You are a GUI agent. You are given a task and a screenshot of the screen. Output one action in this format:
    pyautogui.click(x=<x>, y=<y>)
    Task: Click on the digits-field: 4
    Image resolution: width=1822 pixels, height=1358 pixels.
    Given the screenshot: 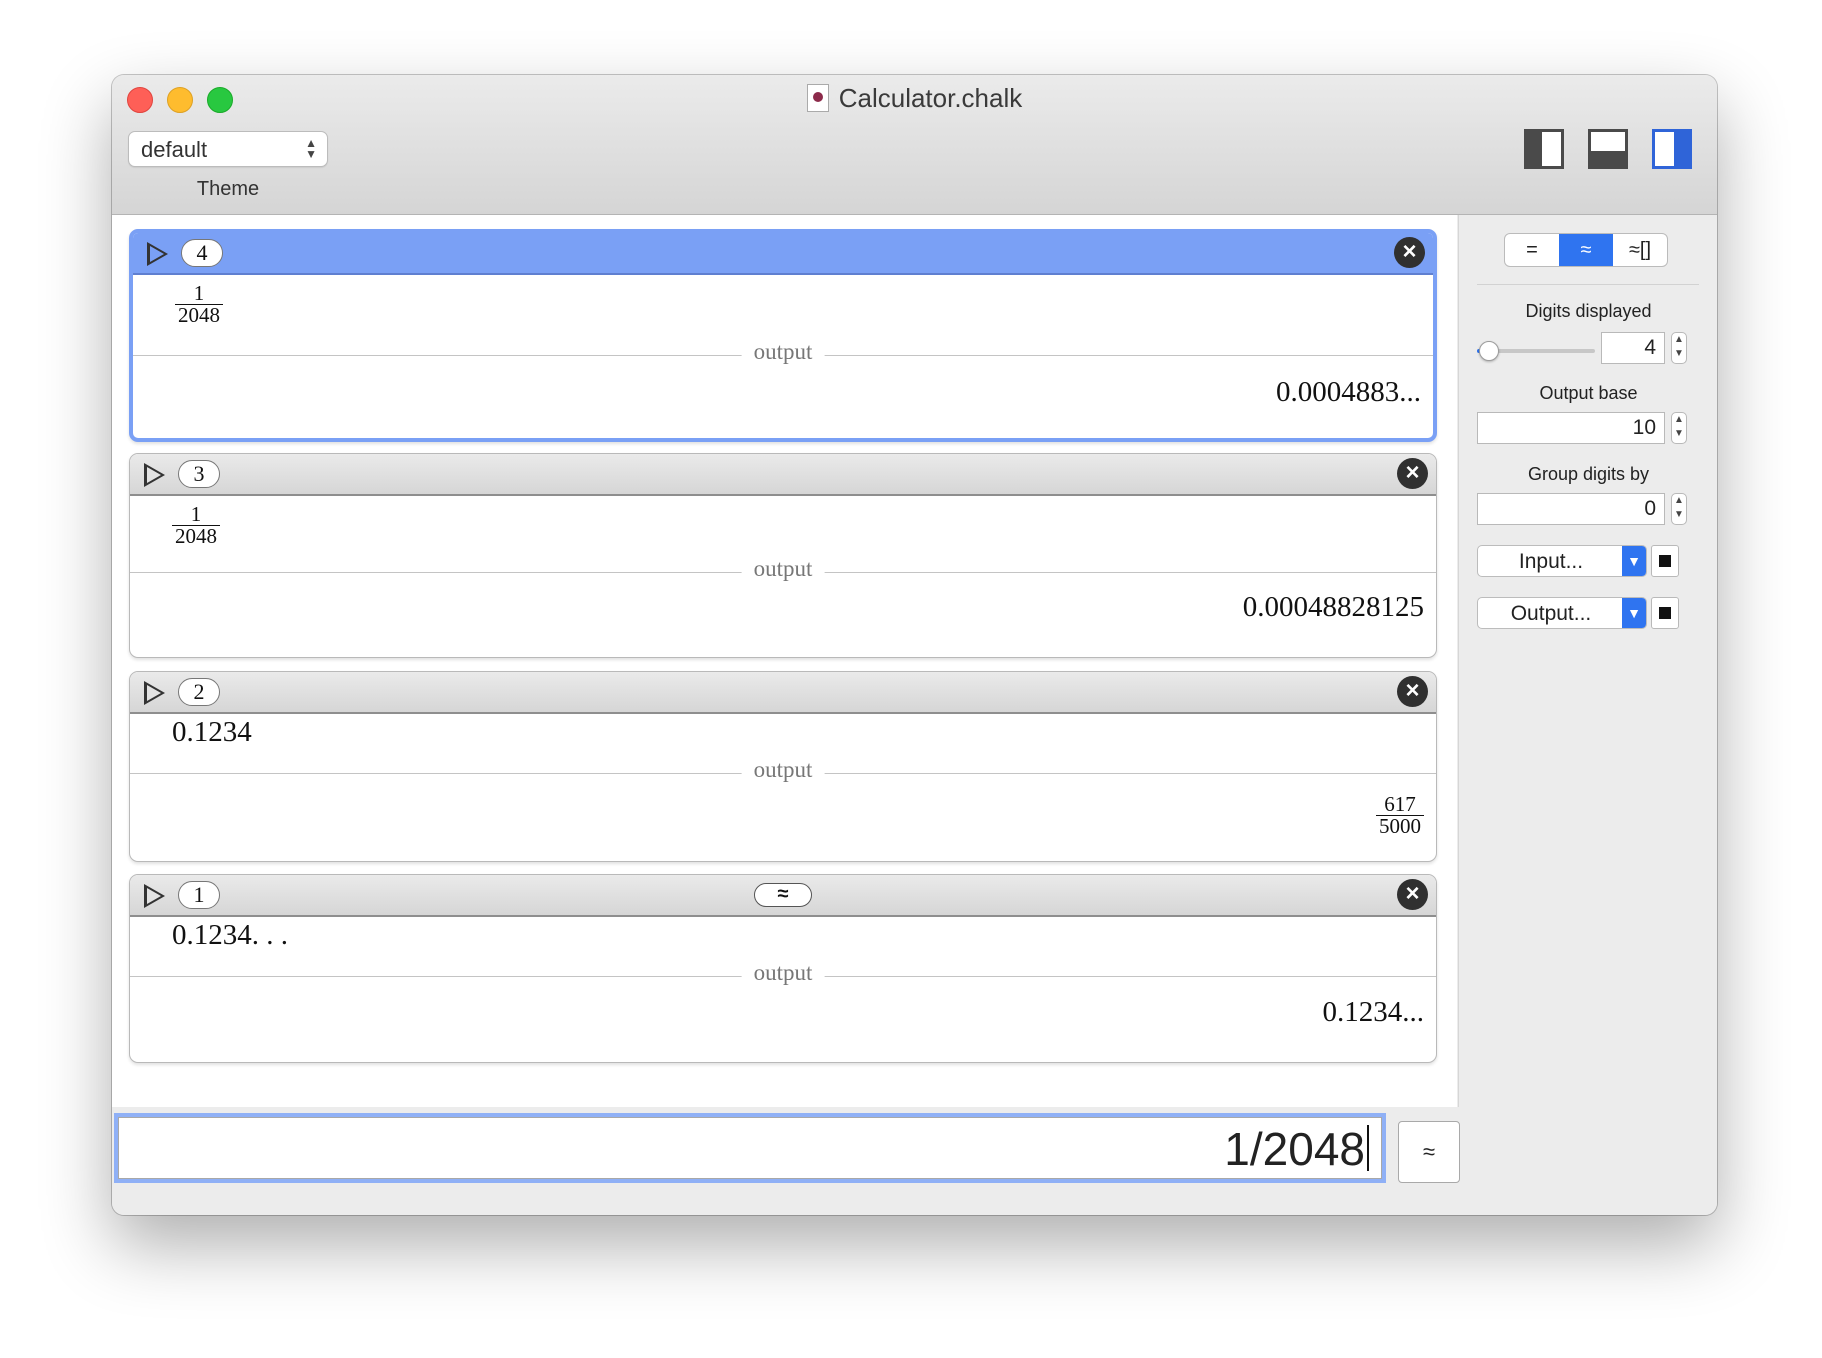 What is the action you would take?
    pyautogui.click(x=1633, y=348)
    